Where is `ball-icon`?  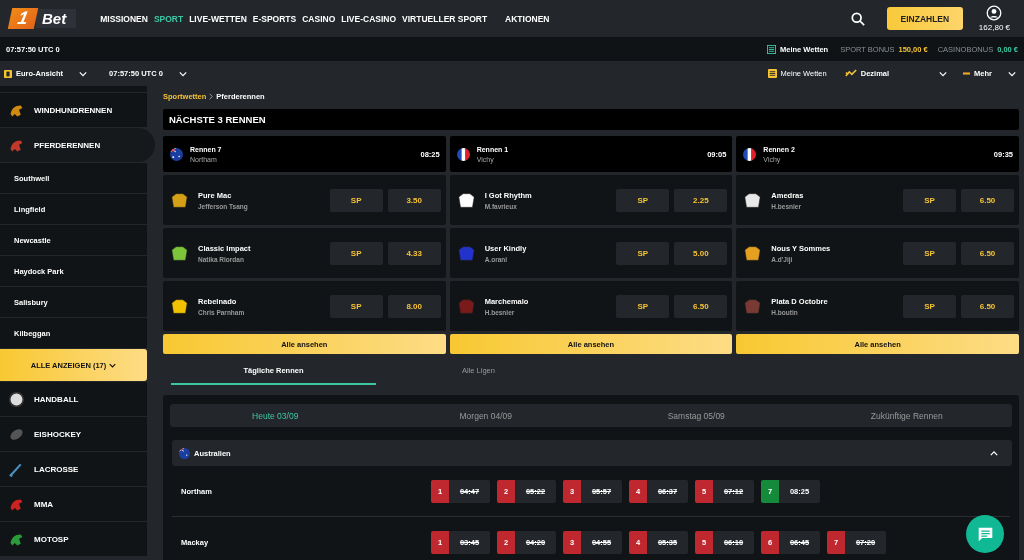
ball-icon is located at coordinates (16, 399).